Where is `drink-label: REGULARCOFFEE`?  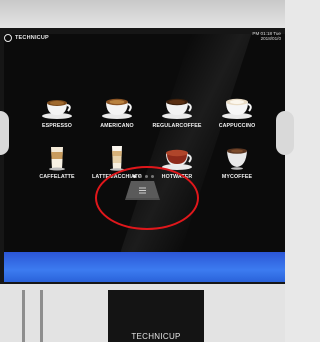
drink-label: REGULARCOFFEE is located at coordinates (177, 126).